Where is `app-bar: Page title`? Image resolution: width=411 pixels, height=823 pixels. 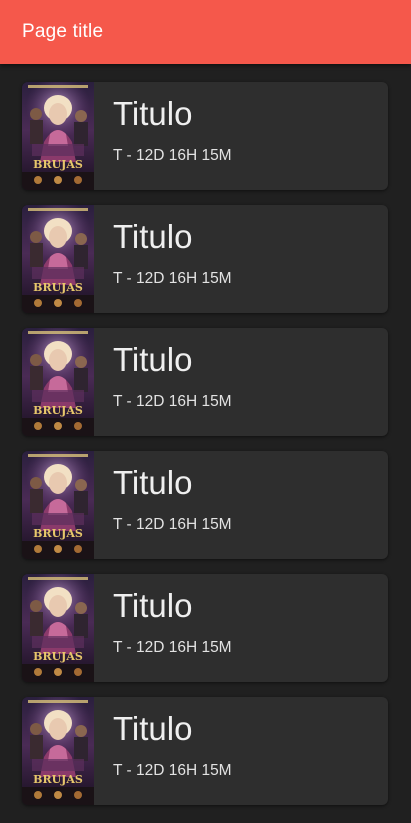 app-bar: Page title is located at coordinates (205, 32).